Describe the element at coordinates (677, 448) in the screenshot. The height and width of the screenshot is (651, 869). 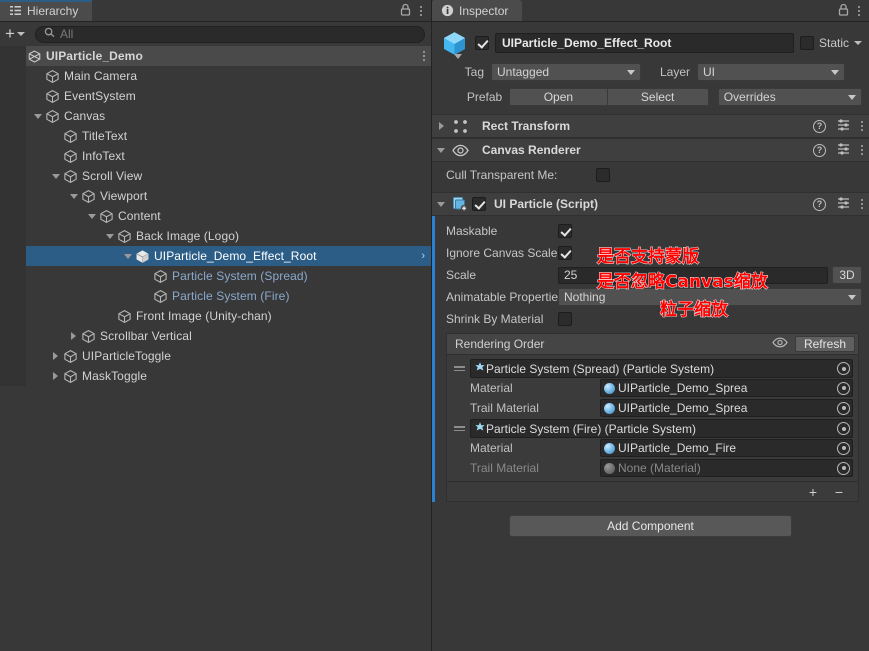
I see `material-value: UIParticle_Demo_Fire` at that location.